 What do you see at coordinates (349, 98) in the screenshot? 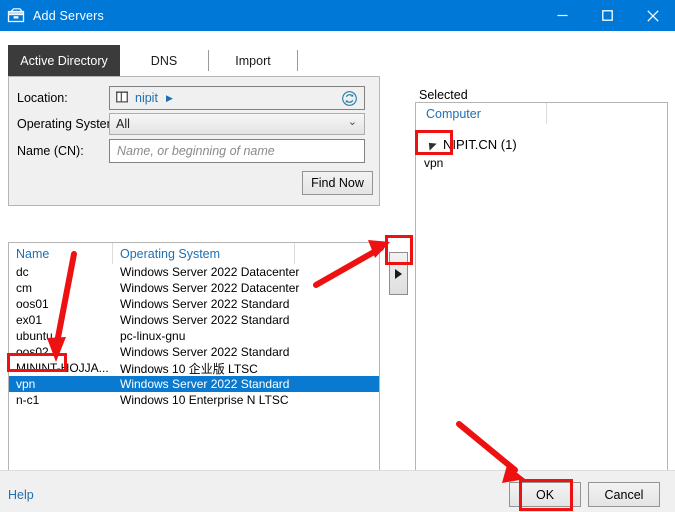
I see `refresh-icon` at bounding box center [349, 98].